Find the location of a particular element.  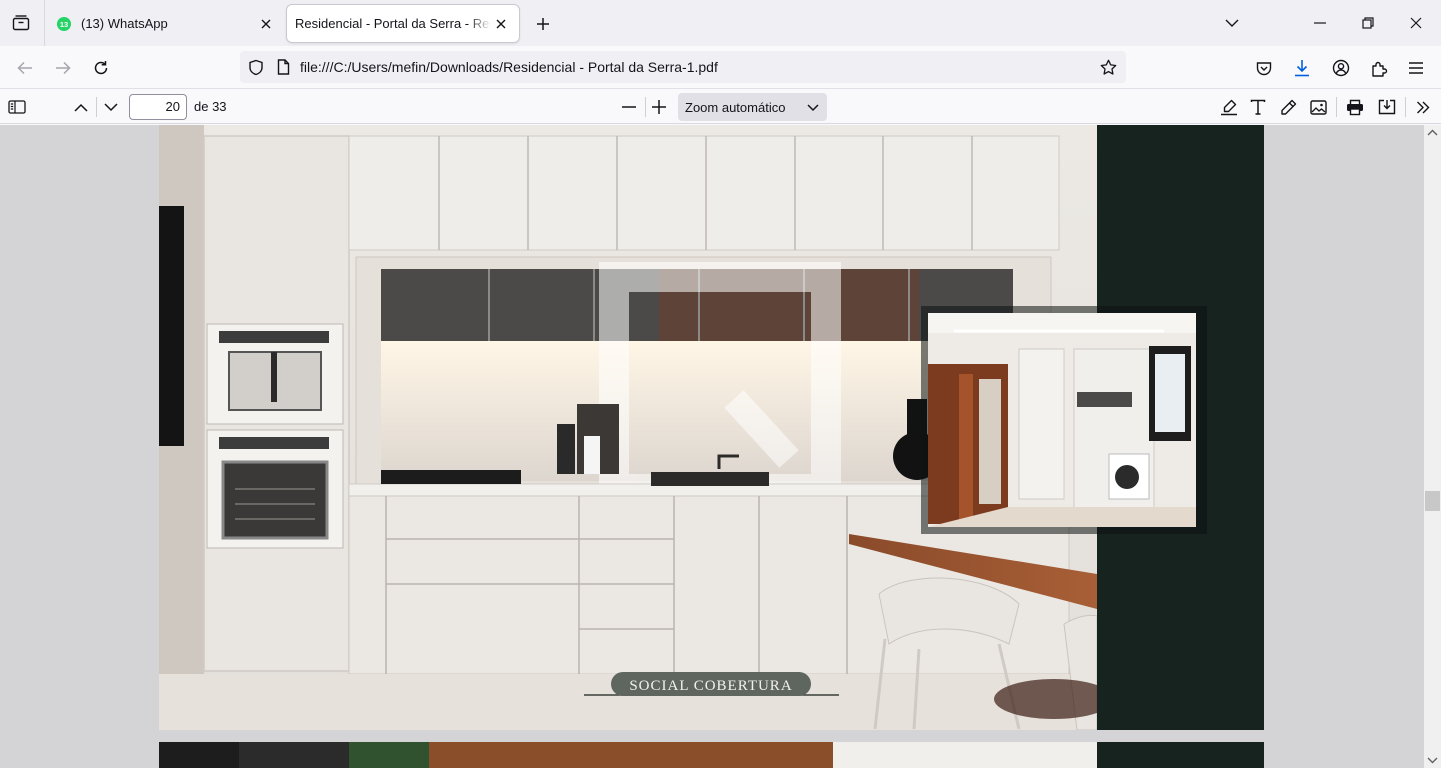

image-icon is located at coordinates (1318, 107).